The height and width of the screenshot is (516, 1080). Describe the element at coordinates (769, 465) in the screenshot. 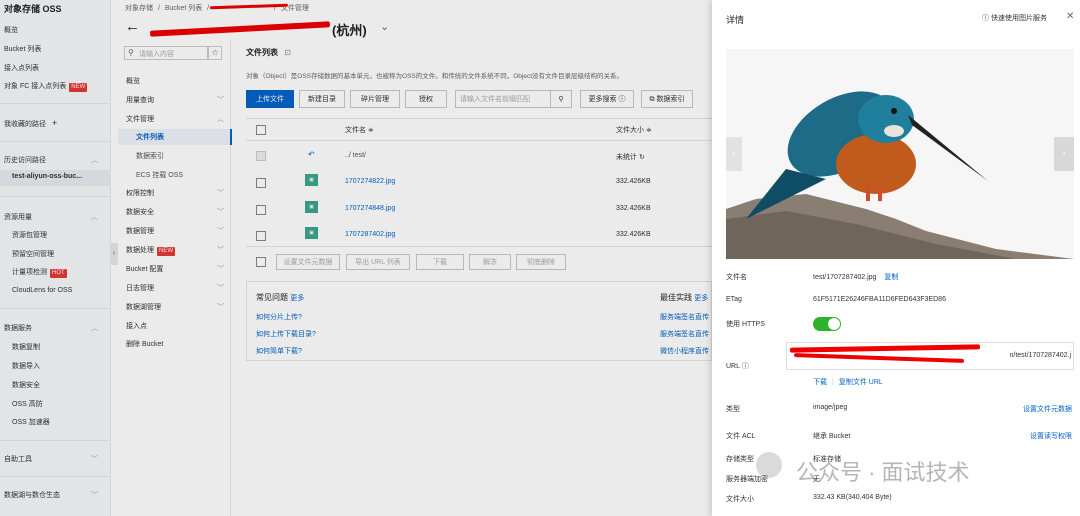

I see `wechat-icon` at that location.